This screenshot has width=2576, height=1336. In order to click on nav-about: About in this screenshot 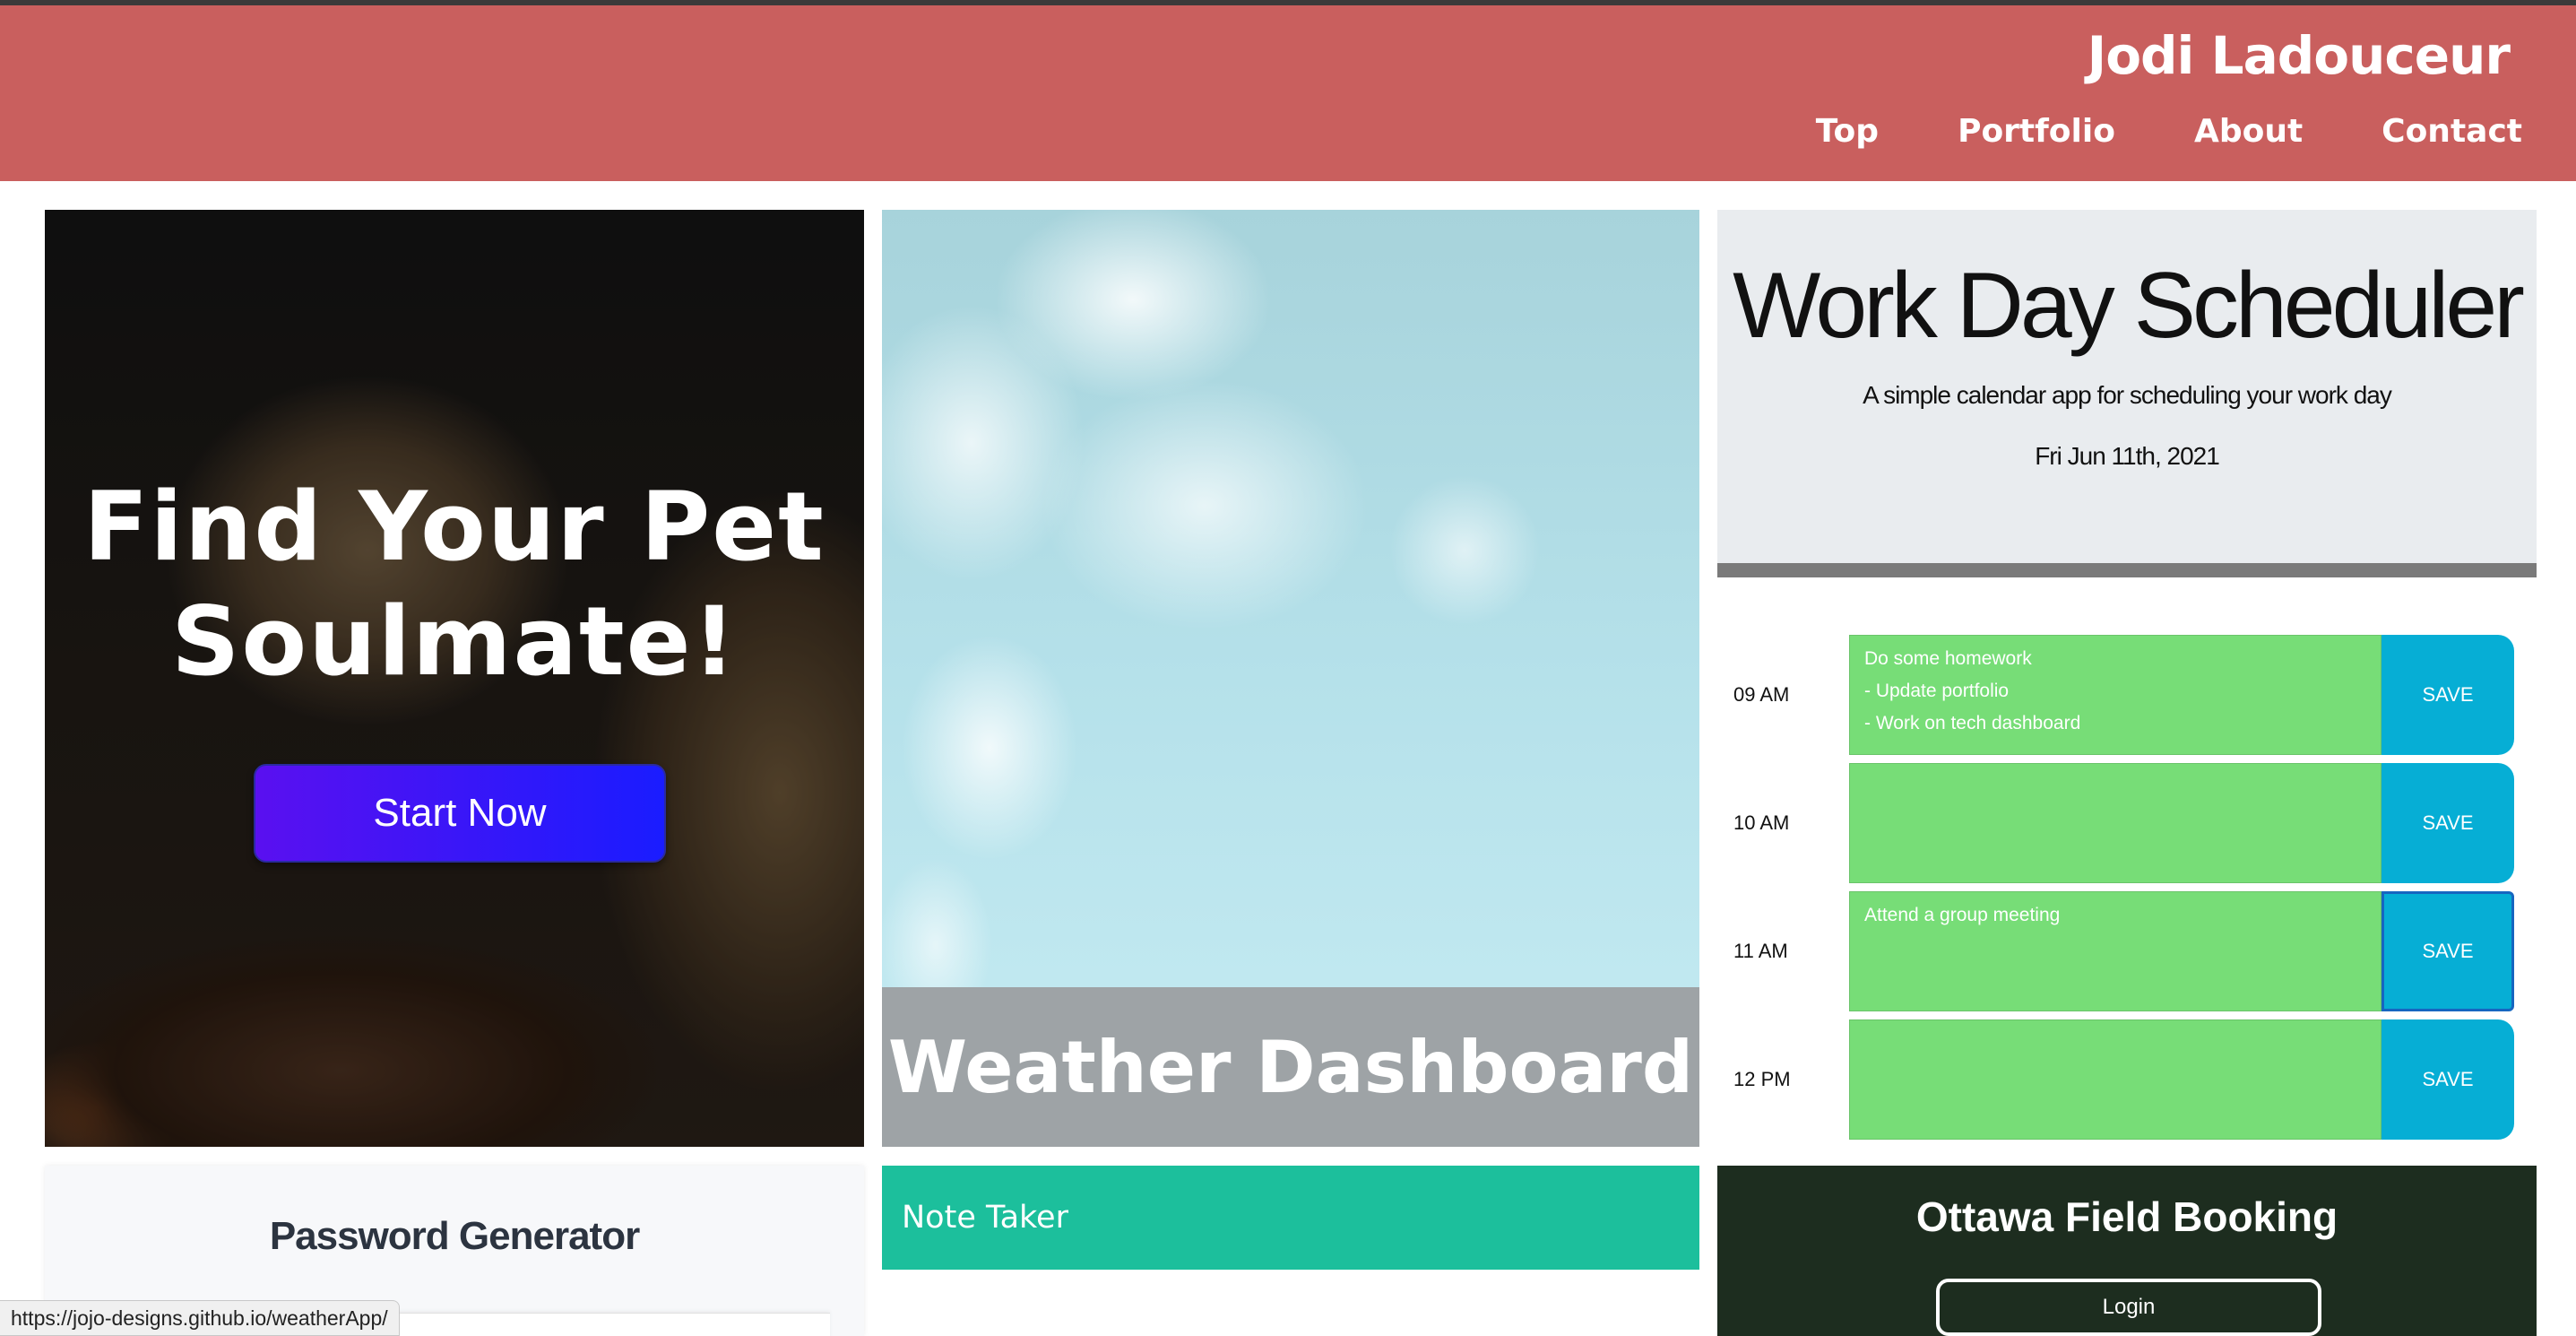, I will do `click(2248, 131)`.